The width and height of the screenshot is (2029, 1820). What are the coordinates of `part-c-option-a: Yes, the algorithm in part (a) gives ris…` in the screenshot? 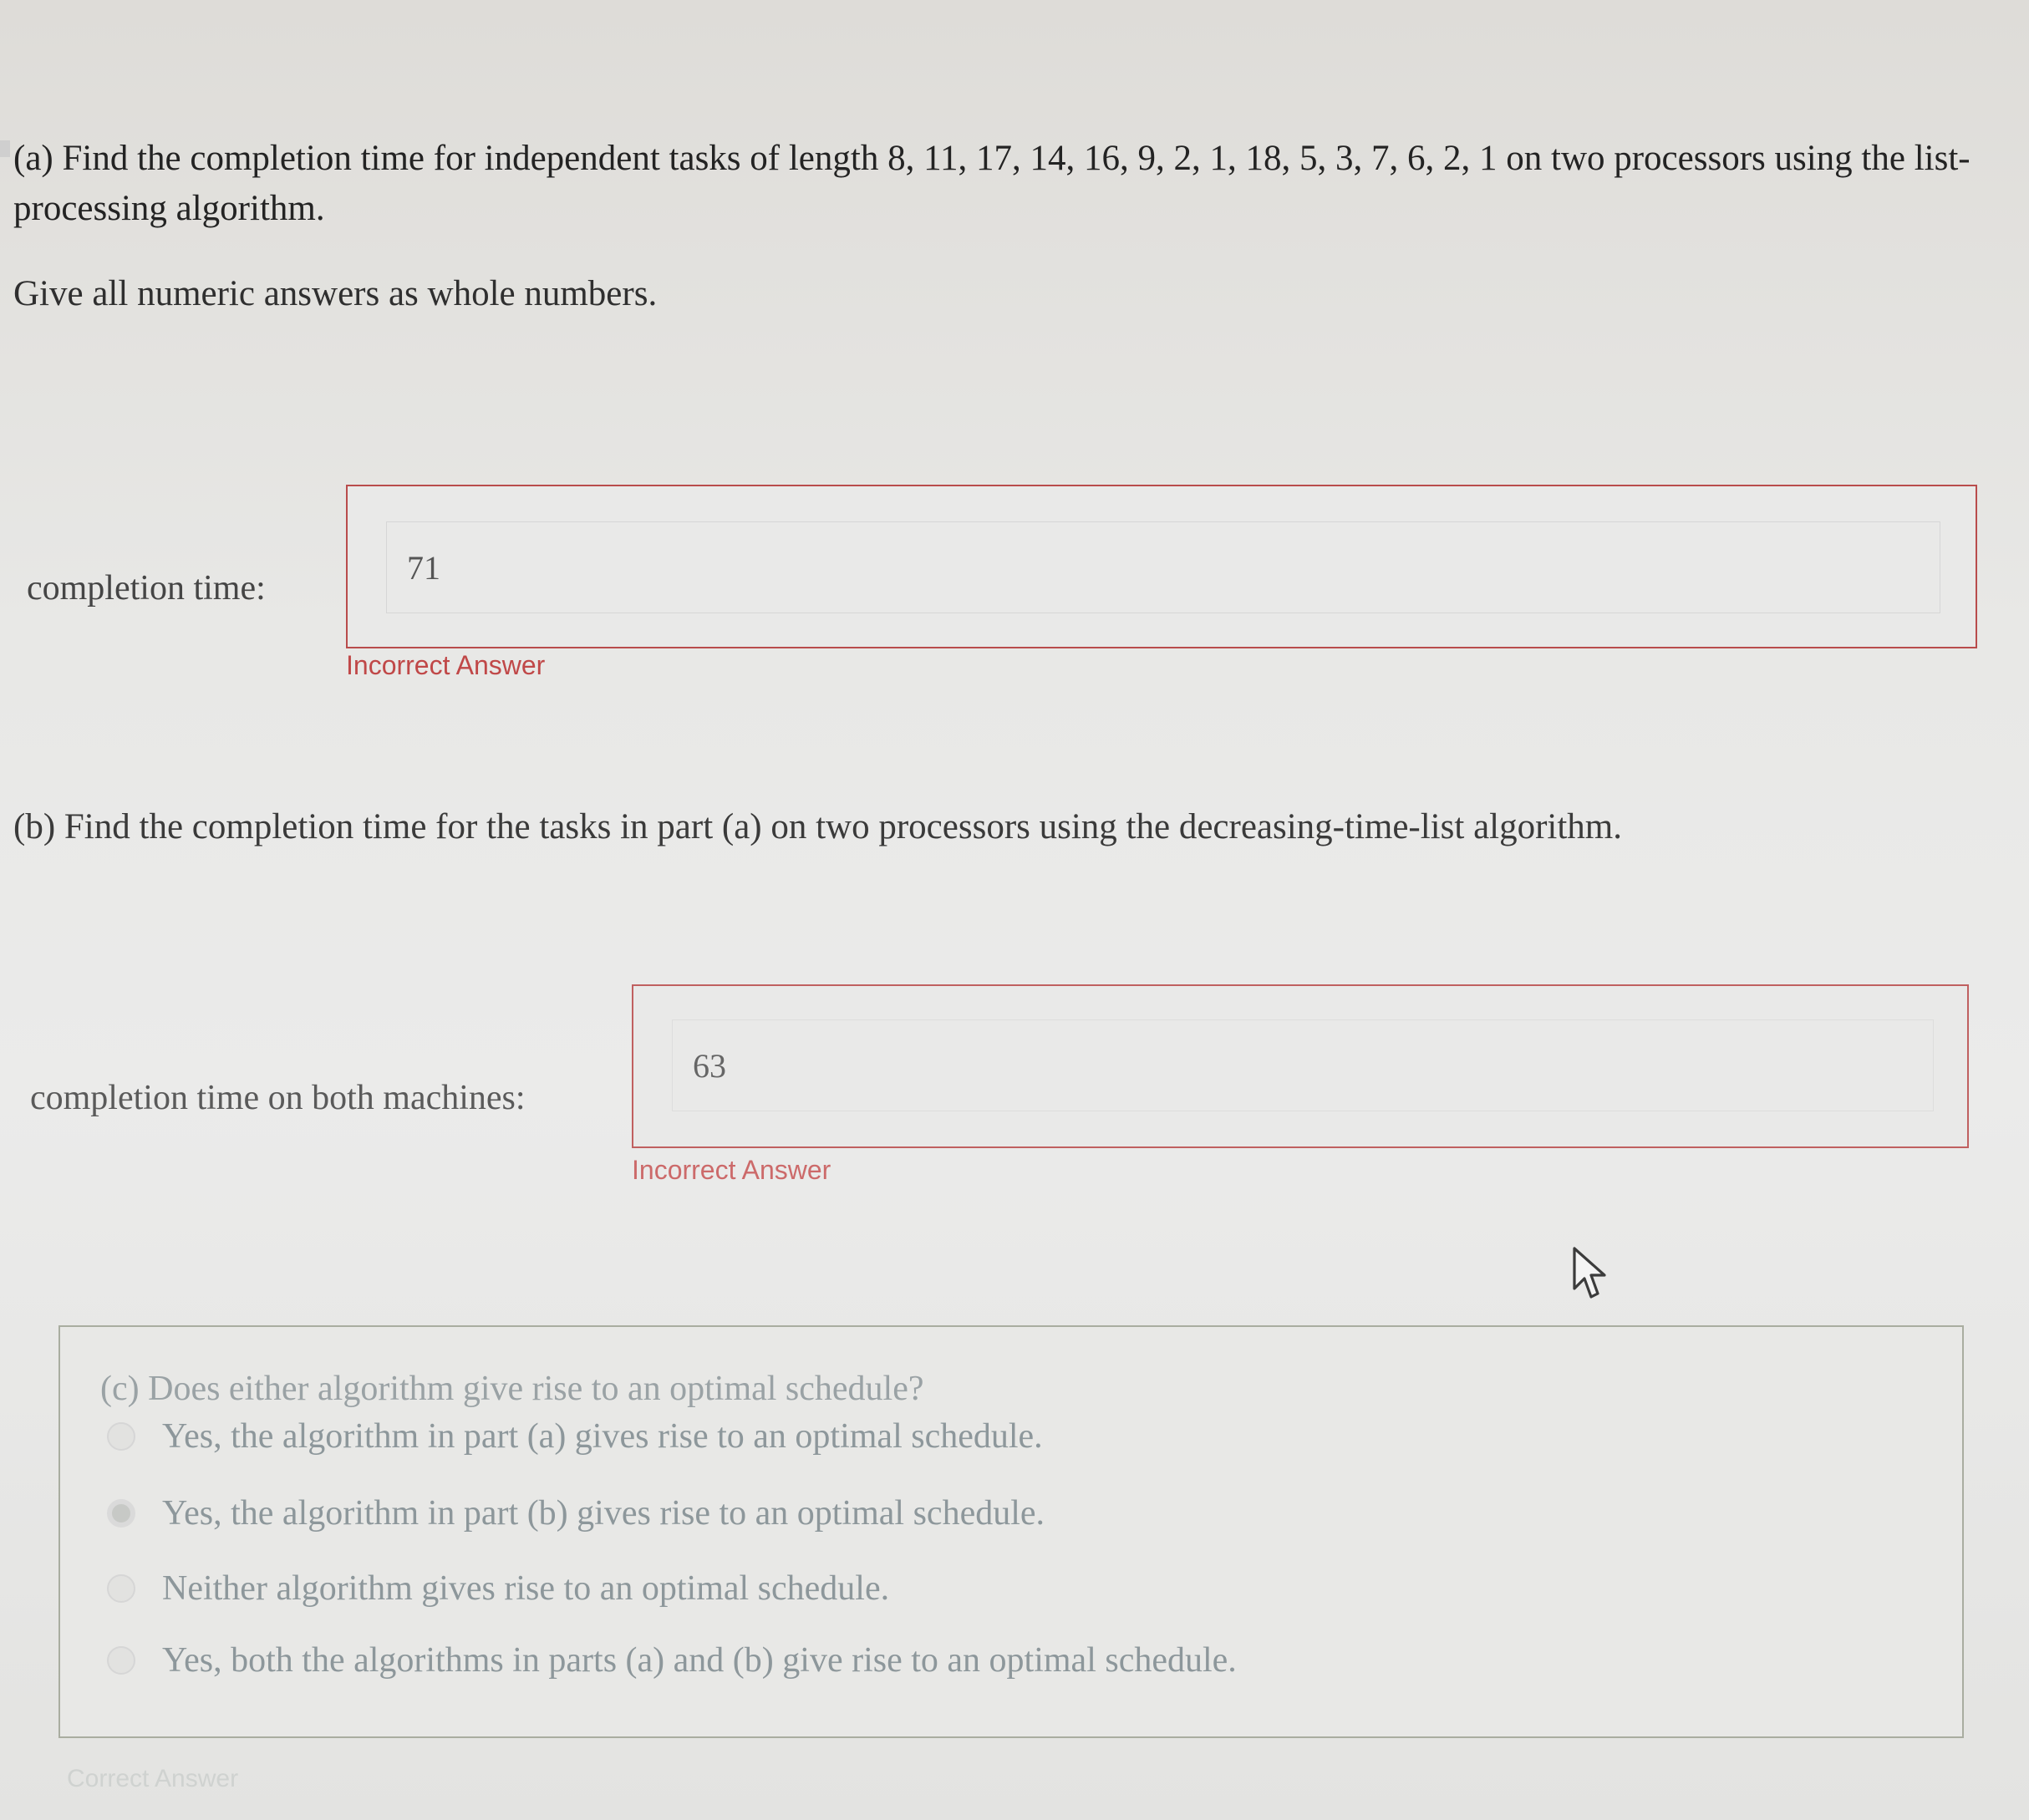 It's located at (575, 1436).